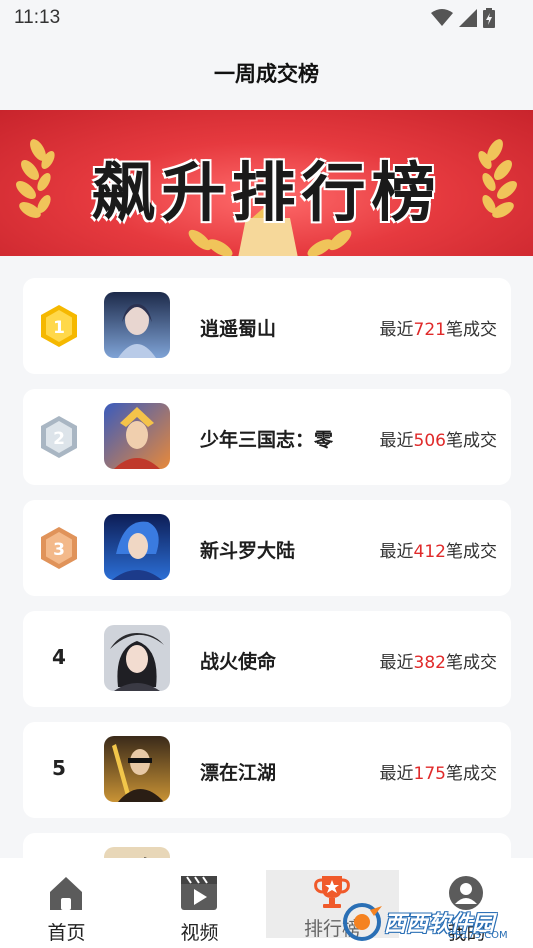  I want to click on deal-count-text: 最近175笔成交, so click(438, 774).